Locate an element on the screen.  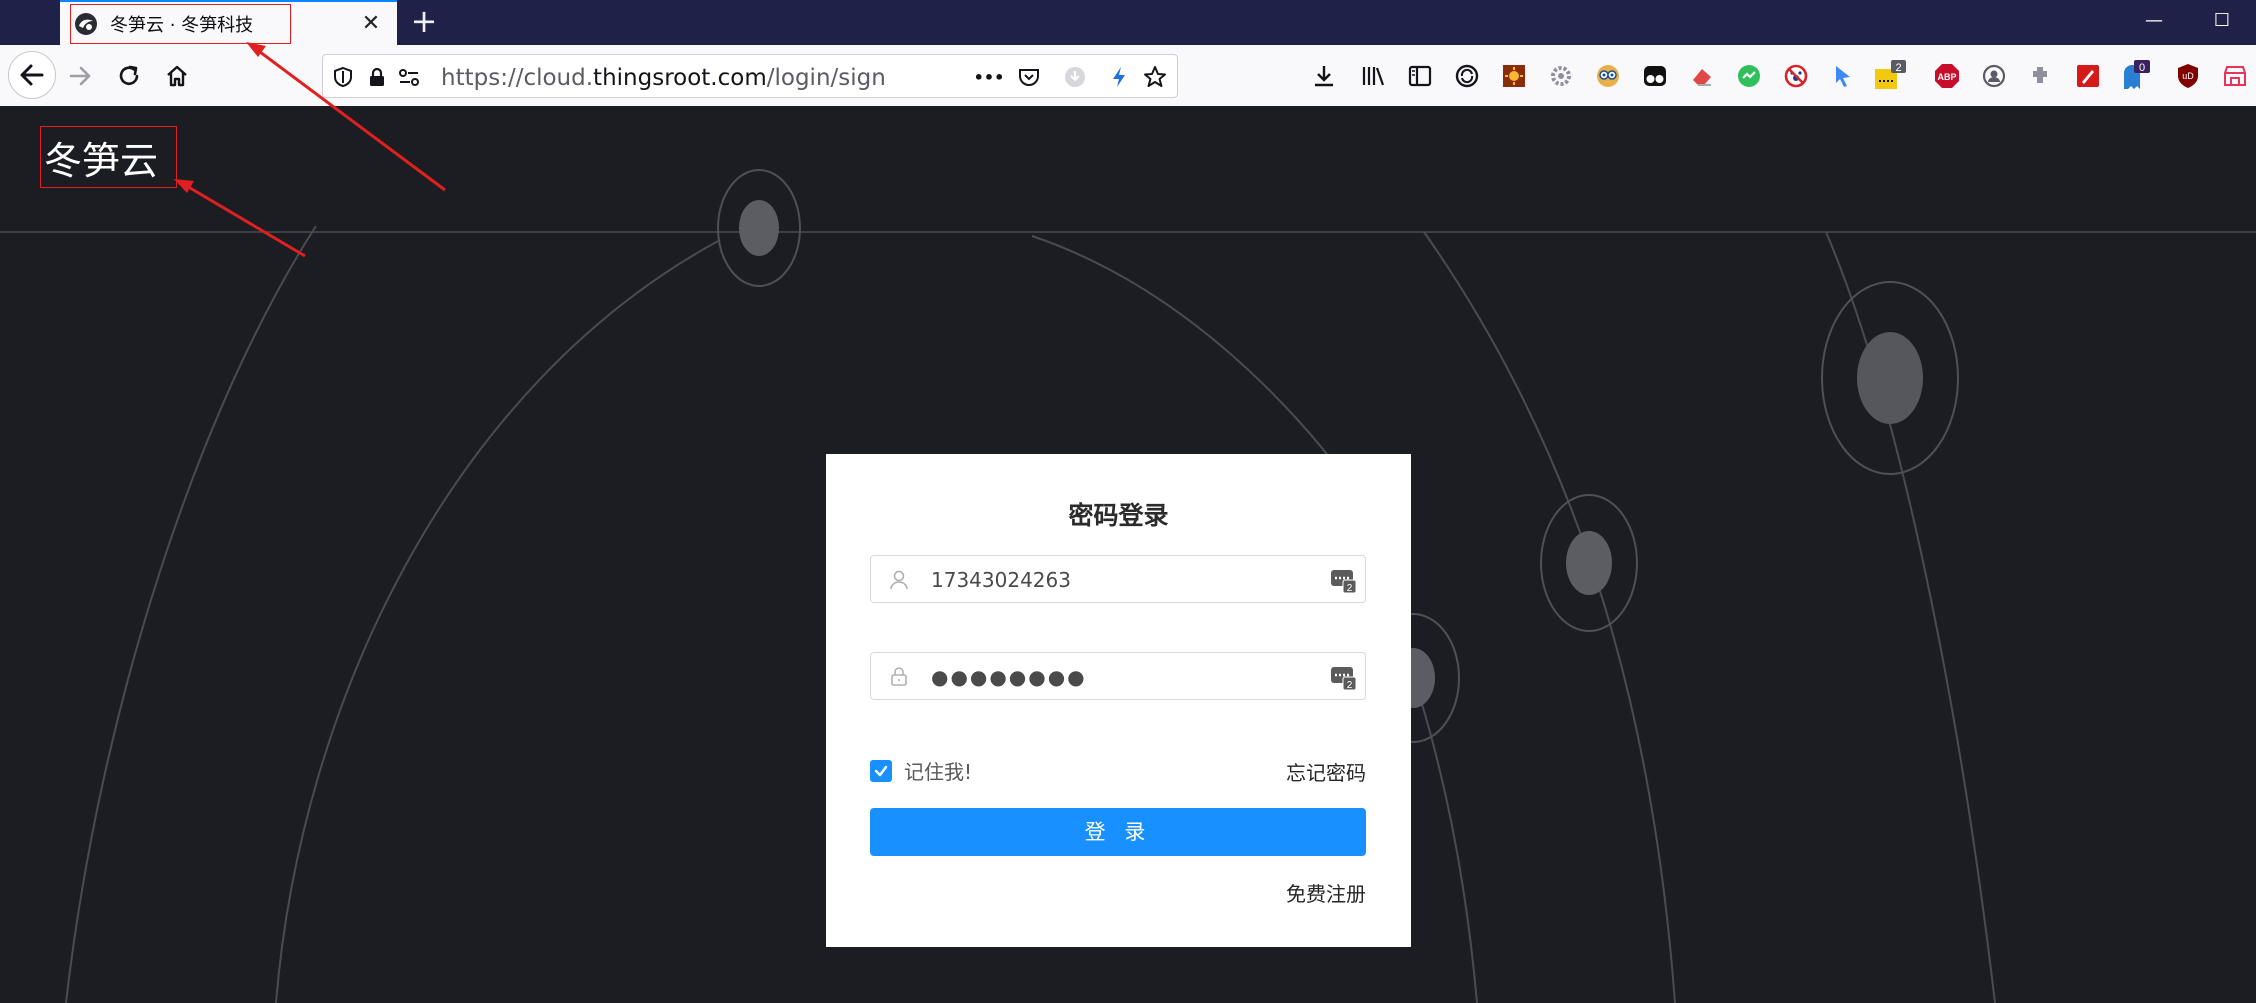
password-field: ●●●●●●●● 2 is located at coordinates (1118, 676).